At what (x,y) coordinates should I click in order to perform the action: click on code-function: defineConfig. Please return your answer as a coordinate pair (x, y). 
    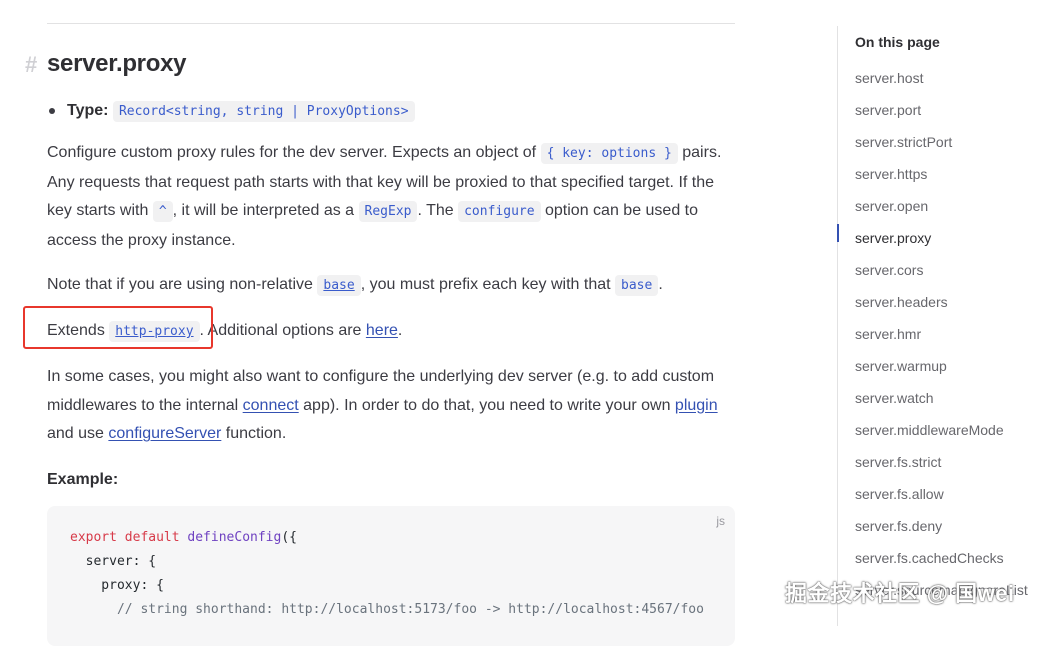
    Looking at the image, I should click on (234, 537).